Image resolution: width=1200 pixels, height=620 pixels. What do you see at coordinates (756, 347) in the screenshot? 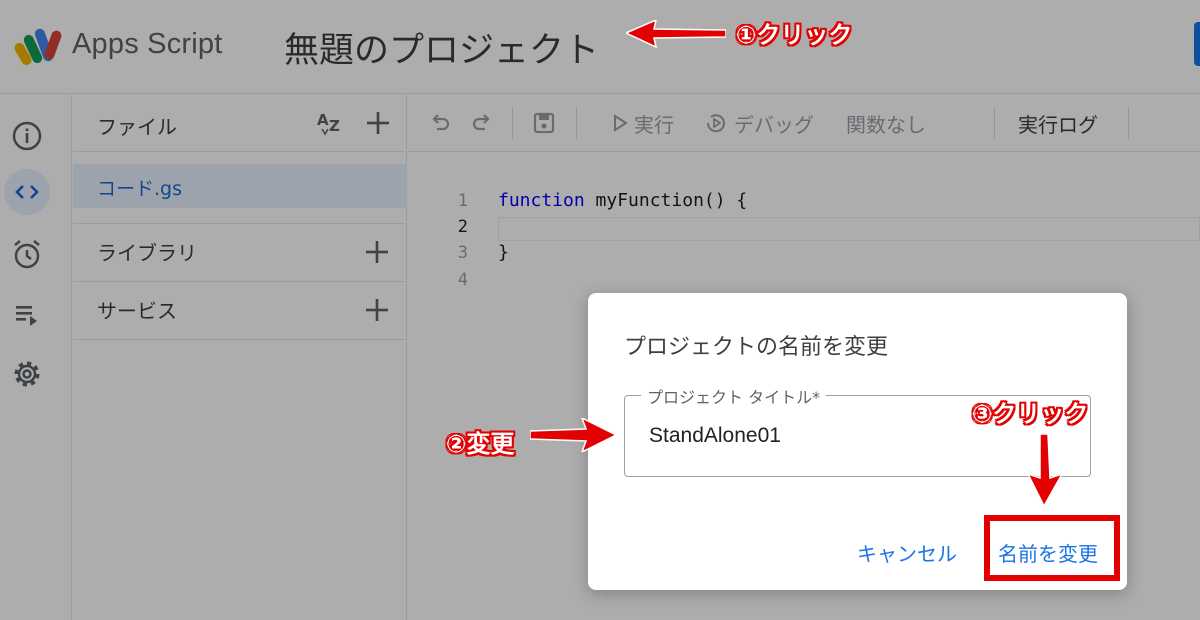
I see `dialog-title: プロジェクトの名前を変更` at bounding box center [756, 347].